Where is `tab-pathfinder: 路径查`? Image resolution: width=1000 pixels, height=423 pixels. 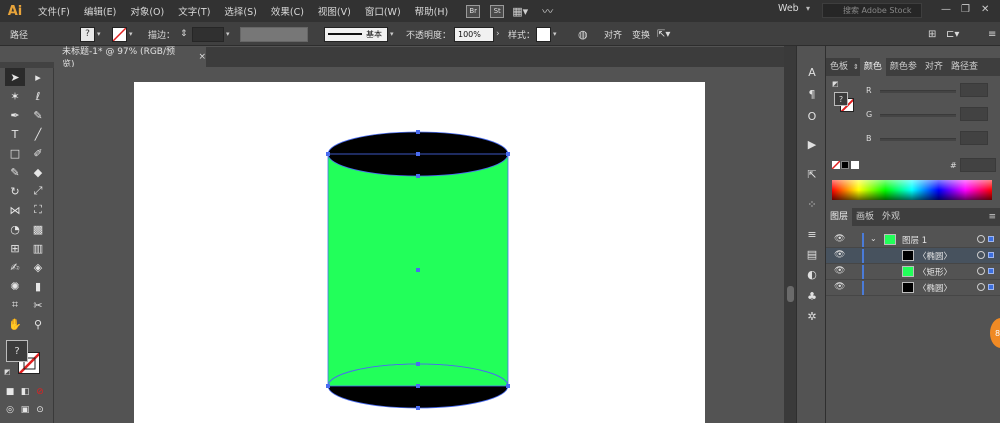
tab-pathfinder: 路径查 is located at coordinates (964, 67).